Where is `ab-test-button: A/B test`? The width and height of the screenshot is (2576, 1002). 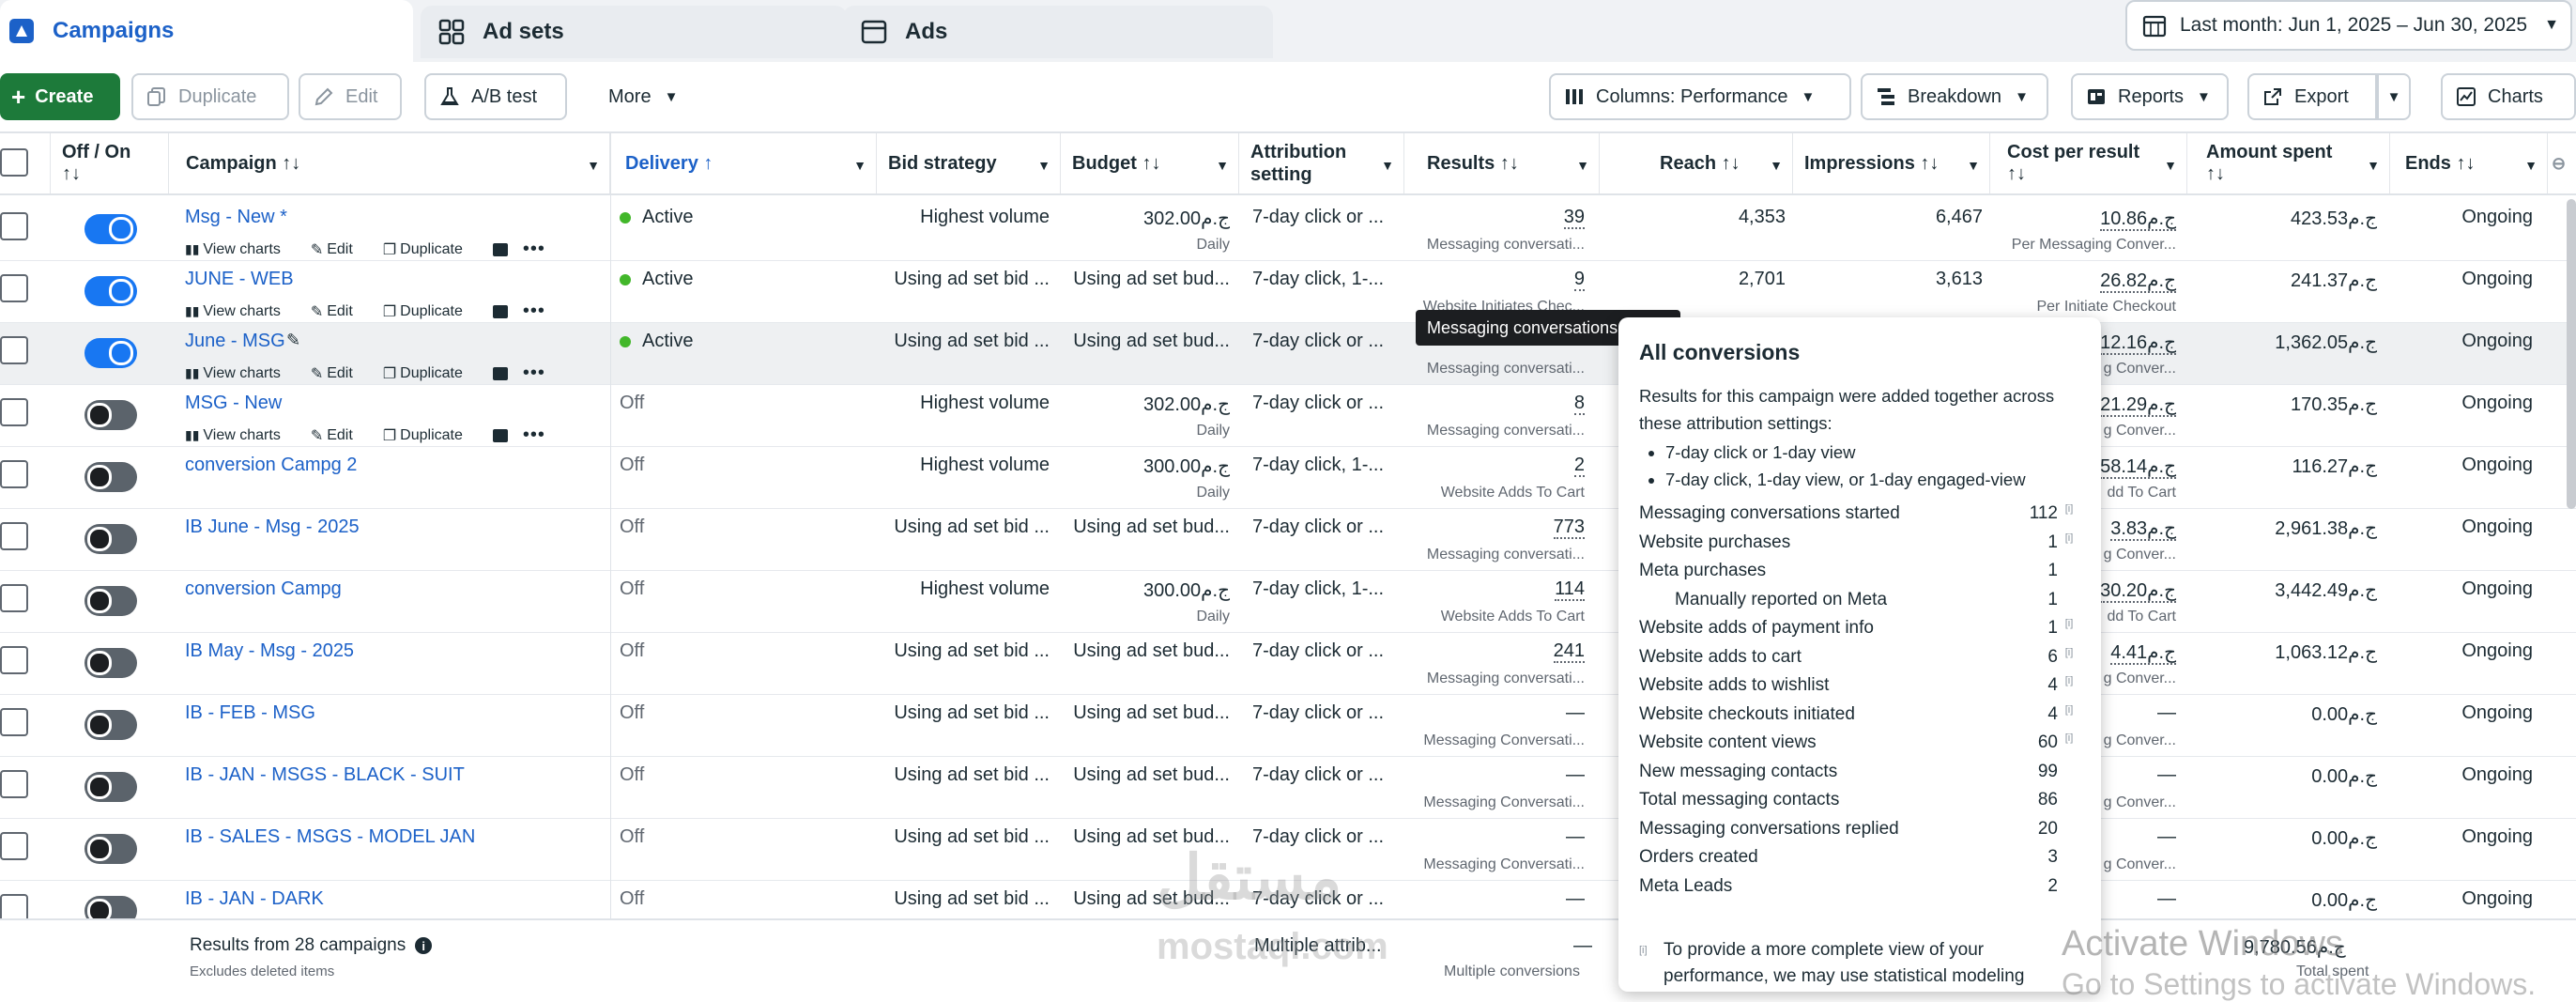
ab-test-button: A/B test is located at coordinates (496, 96).